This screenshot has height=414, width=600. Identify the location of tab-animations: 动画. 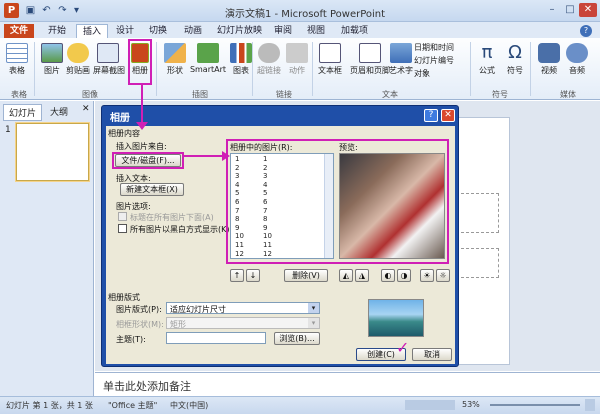
(193, 31).